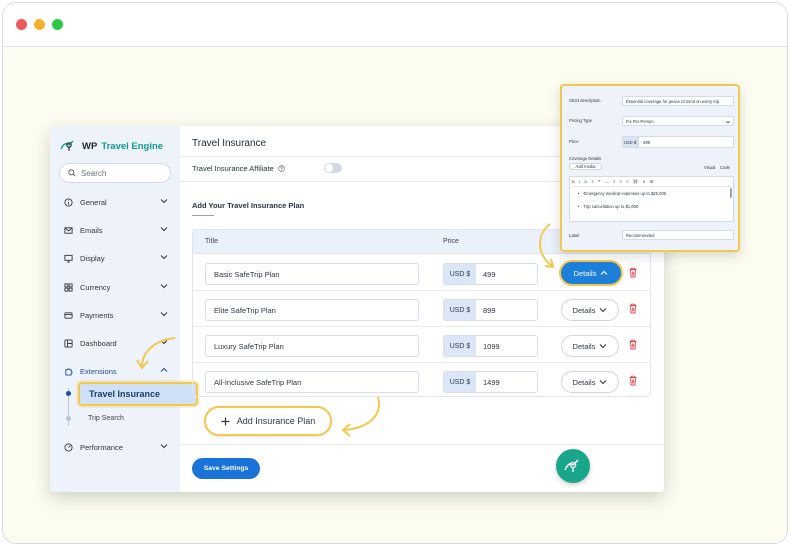  What do you see at coordinates (94, 173) in the screenshot?
I see `search-placeholder: Search` at bounding box center [94, 173].